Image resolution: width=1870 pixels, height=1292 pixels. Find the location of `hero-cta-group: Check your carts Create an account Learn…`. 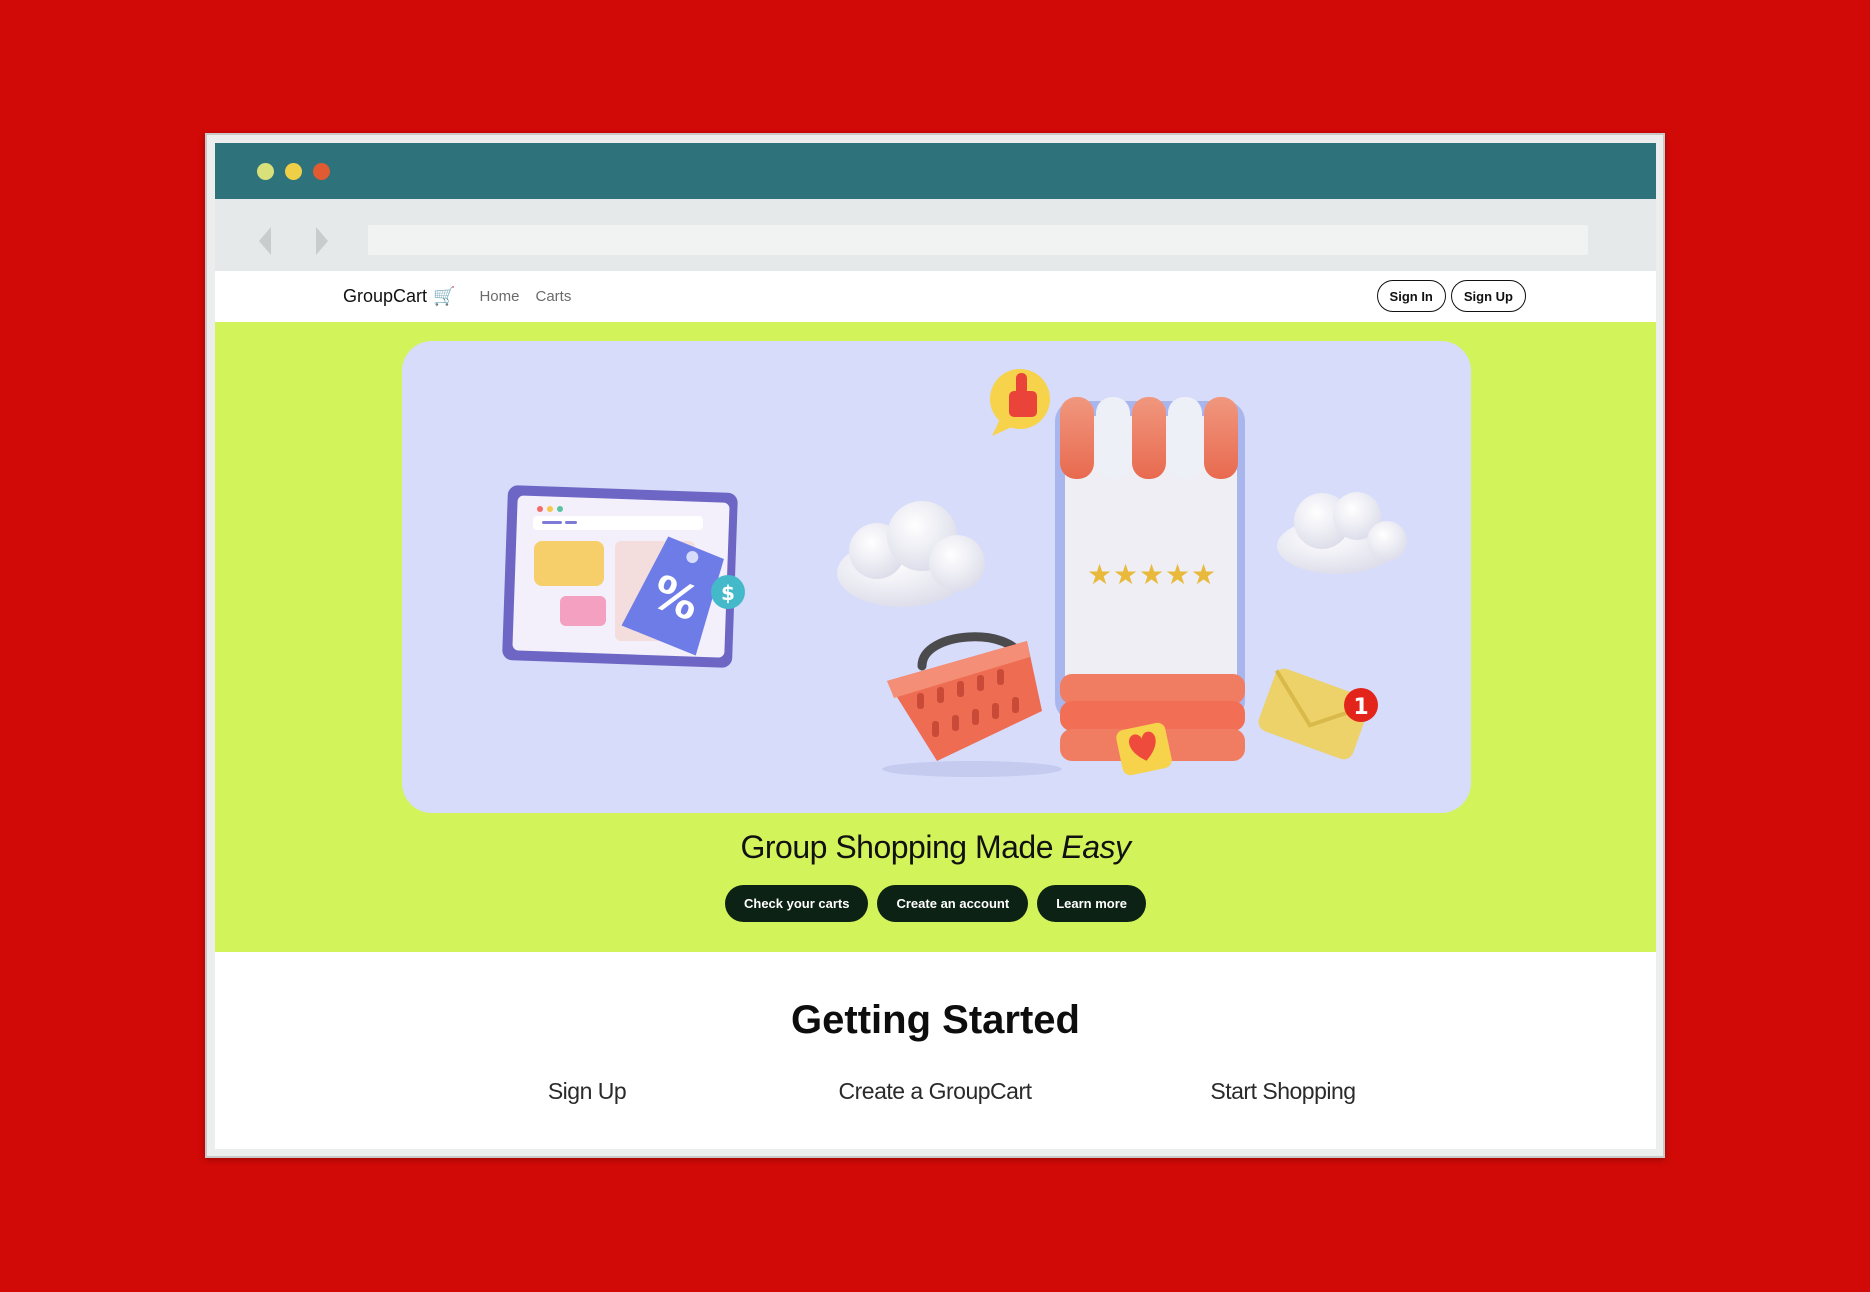

hero-cta-group: Check your carts Create an account Learn… is located at coordinates (935, 903).